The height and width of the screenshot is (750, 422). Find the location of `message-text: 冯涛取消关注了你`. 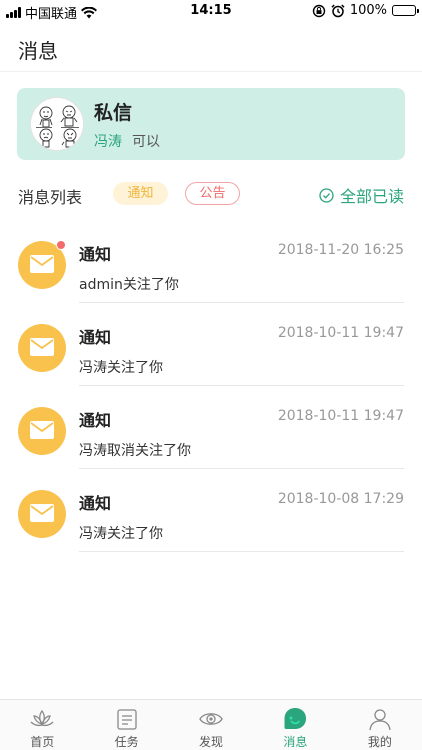

message-text: 冯涛取消关注了你 is located at coordinates (135, 451).